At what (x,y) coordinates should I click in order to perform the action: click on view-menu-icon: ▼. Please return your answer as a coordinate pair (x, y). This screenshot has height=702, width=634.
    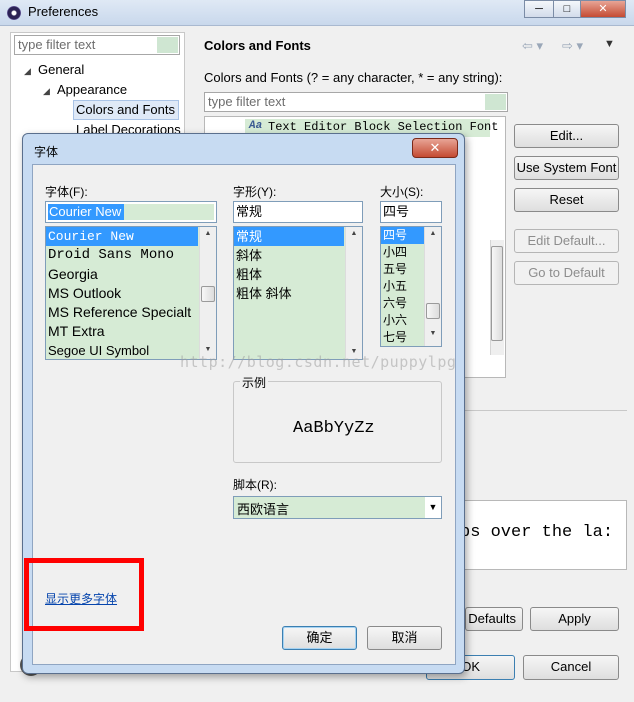
    Looking at the image, I should click on (609, 44).